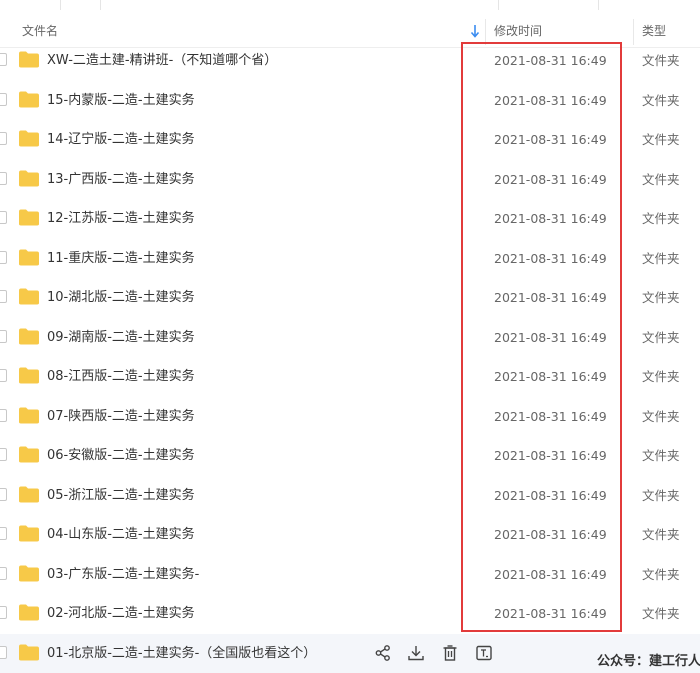 The height and width of the screenshot is (673, 700). Describe the element at coordinates (121, 613) in the screenshot. I see `file-name: 02-河北版-二造-土建实务` at that location.